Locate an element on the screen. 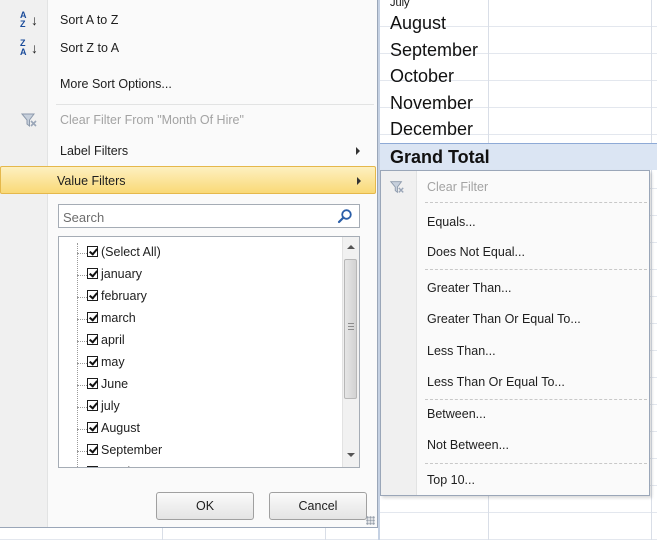 Image resolution: width=657 pixels, height=540 pixels. checklist-item-label: january is located at coordinates (121, 274).